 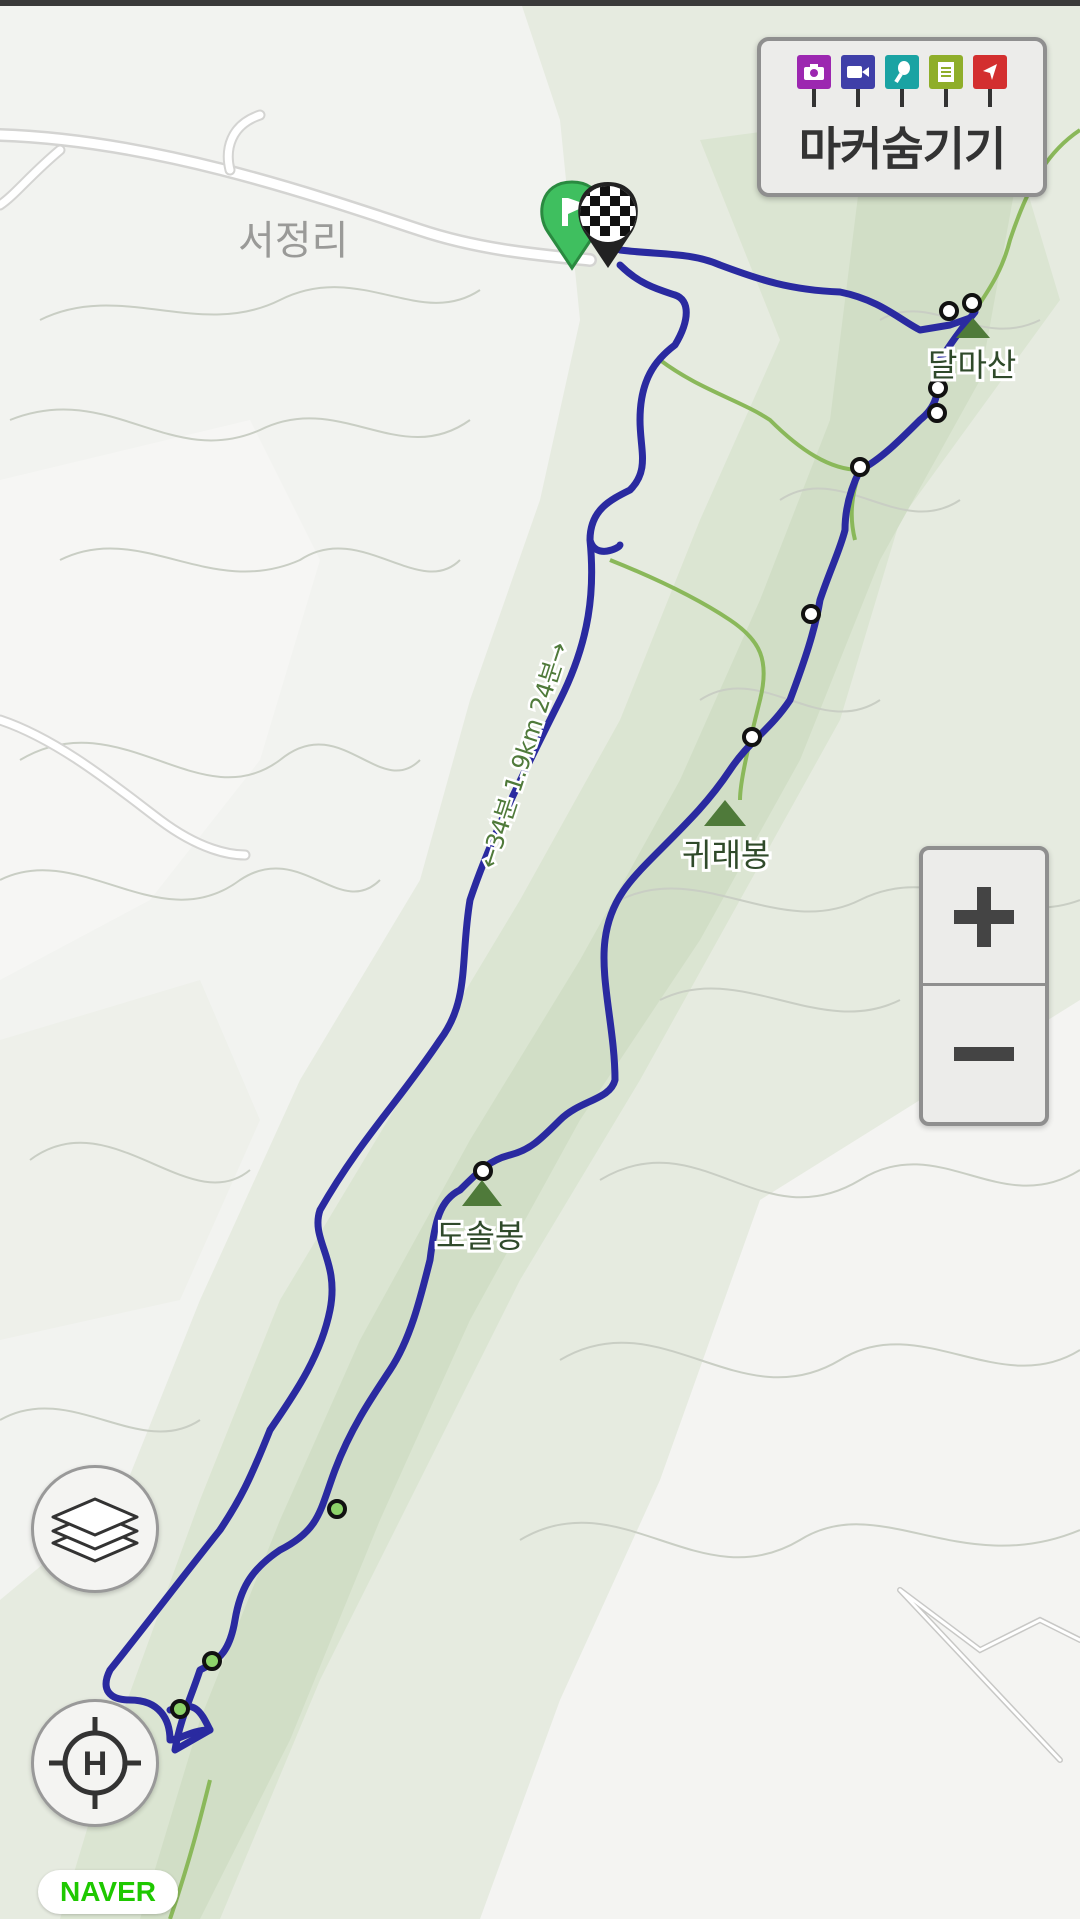 I want to click on naver-logo: NAVER, so click(x=108, y=1892).